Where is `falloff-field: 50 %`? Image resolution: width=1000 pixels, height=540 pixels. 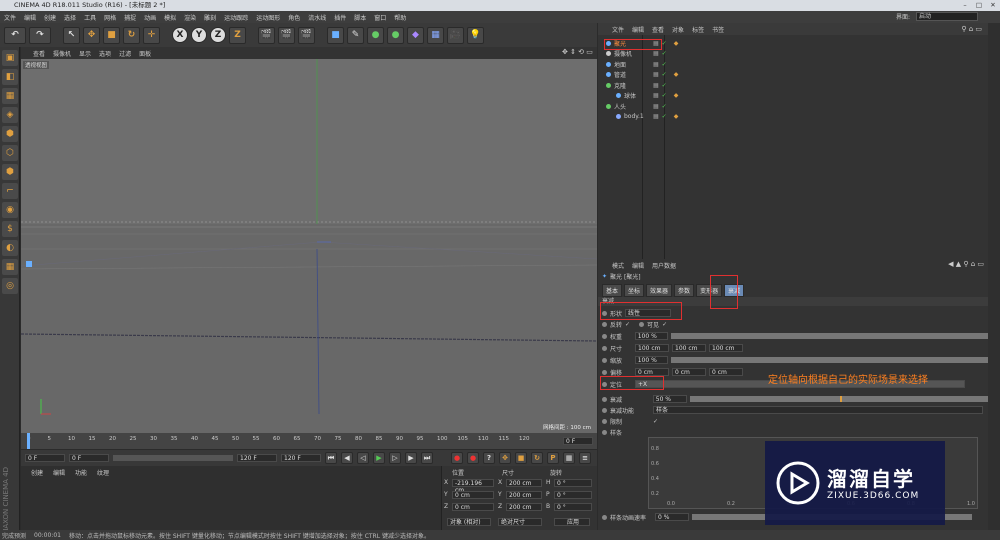 falloff-field: 50 % is located at coordinates (669, 399).